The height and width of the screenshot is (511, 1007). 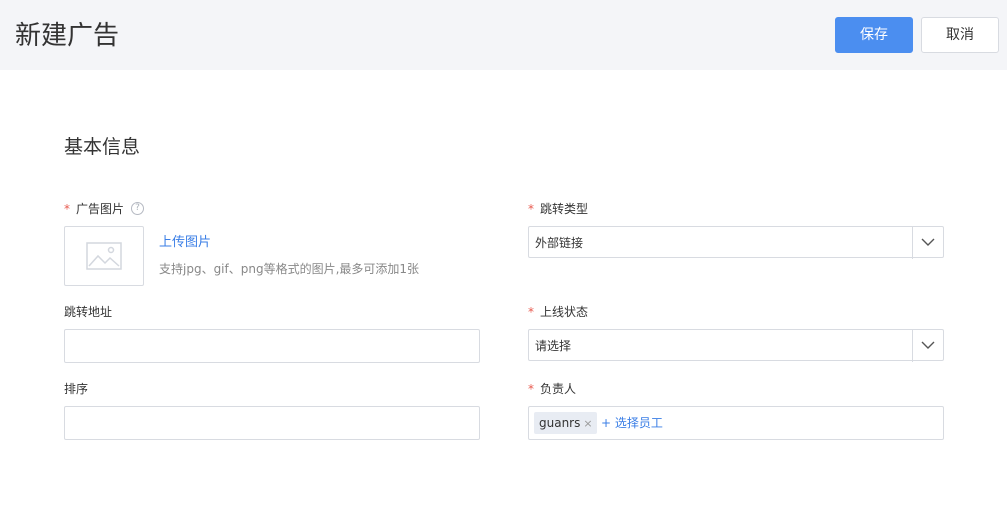 I want to click on jump-url-input, so click(x=272, y=346).